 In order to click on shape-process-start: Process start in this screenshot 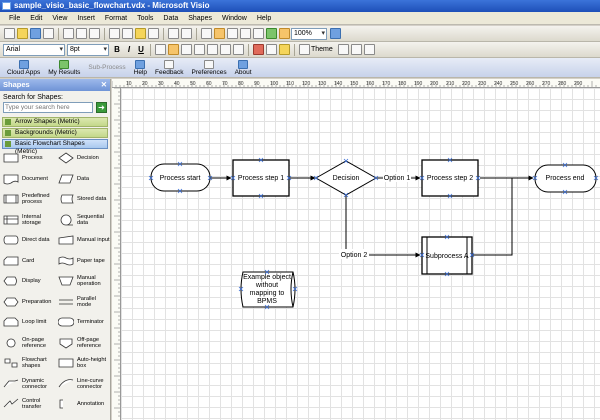, I will do `click(180, 177)`.